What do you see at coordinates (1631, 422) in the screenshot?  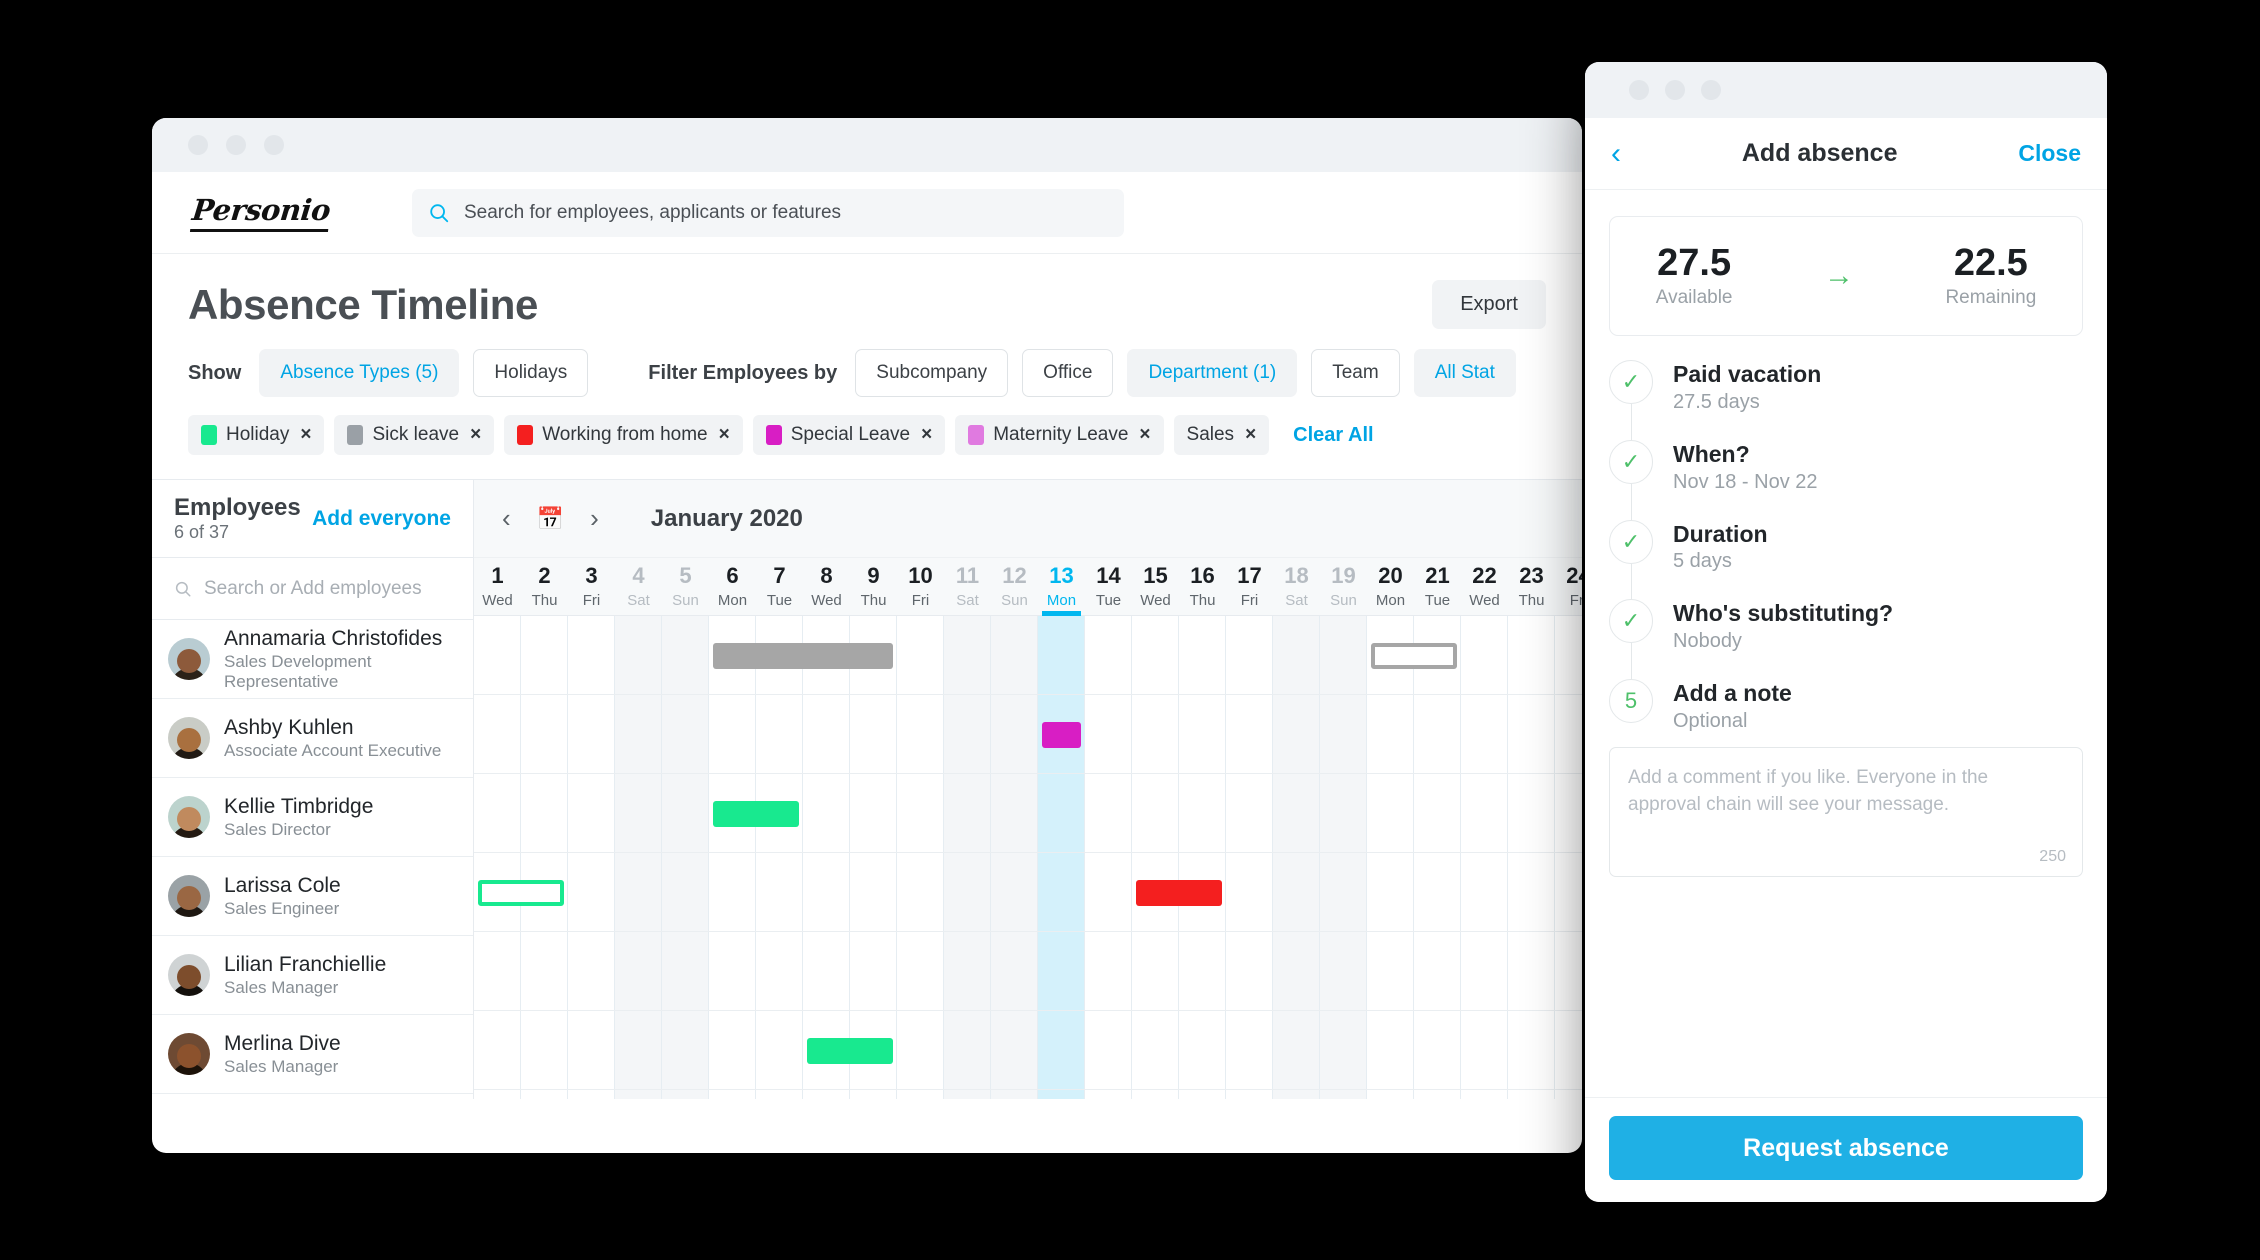 I see `step-connector-line` at bounding box center [1631, 422].